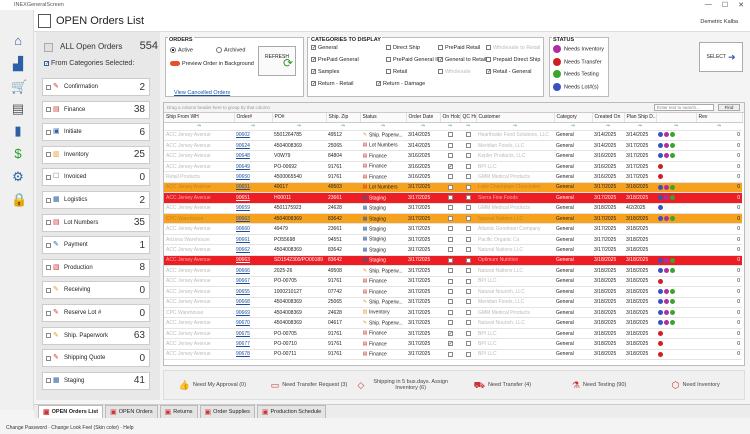 This screenshot has width=750, height=434. Describe the element at coordinates (243, 250) in the screenshot. I see `order-link: 90662` at that location.